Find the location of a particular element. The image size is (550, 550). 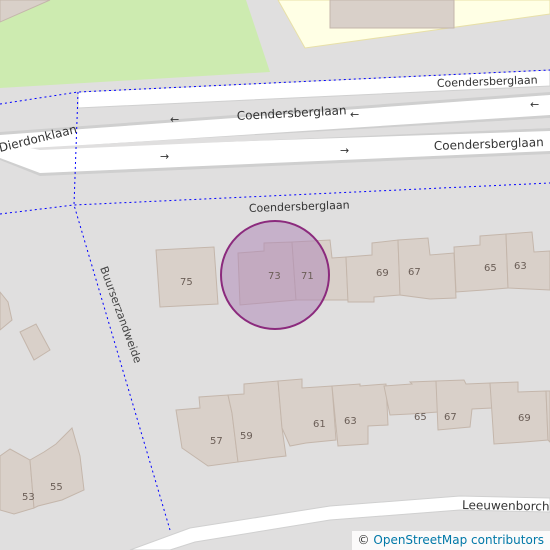

attribution-link: OpenStreetMap contributors is located at coordinates (458, 540).